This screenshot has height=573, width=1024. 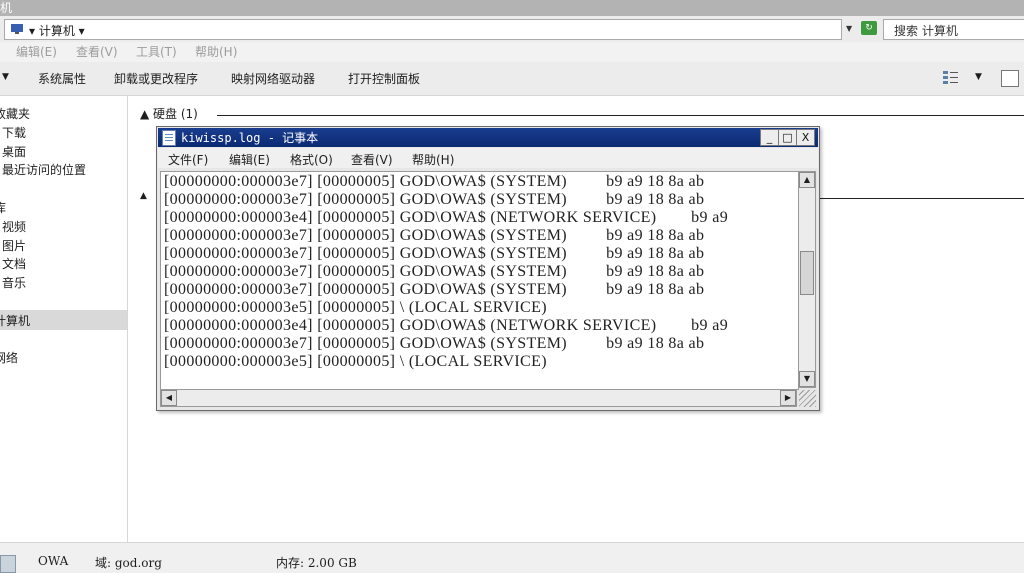 I want to click on toolbar-system-properties: 系统属性, so click(x=62, y=78).